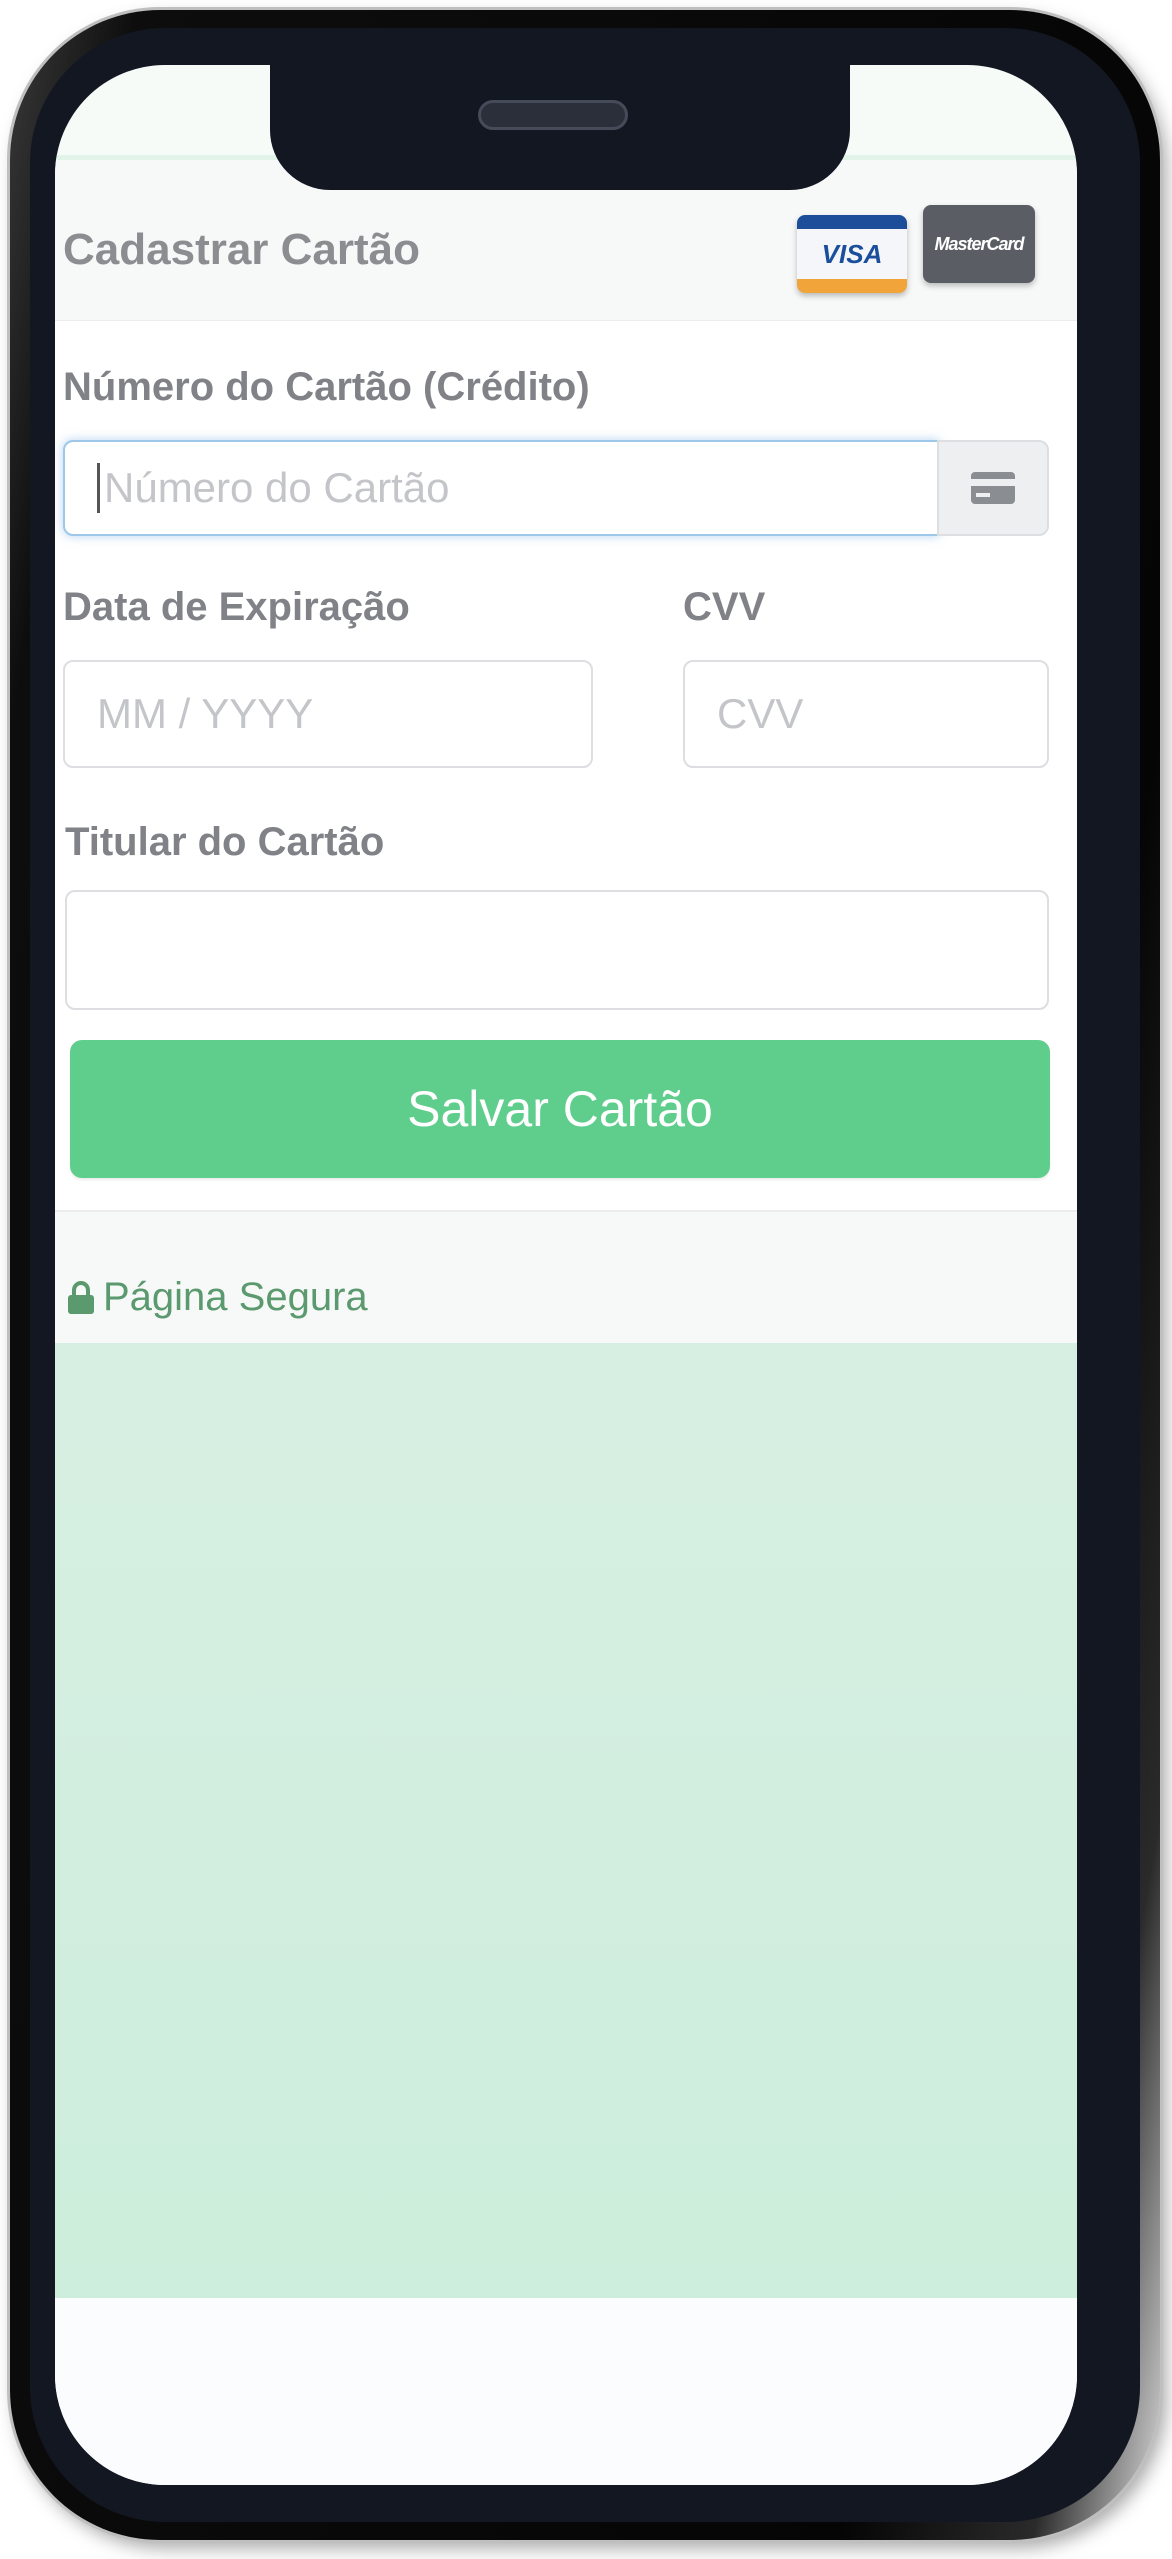 This screenshot has height=2559, width=1172. What do you see at coordinates (557, 950) in the screenshot?
I see `holder-input` at bounding box center [557, 950].